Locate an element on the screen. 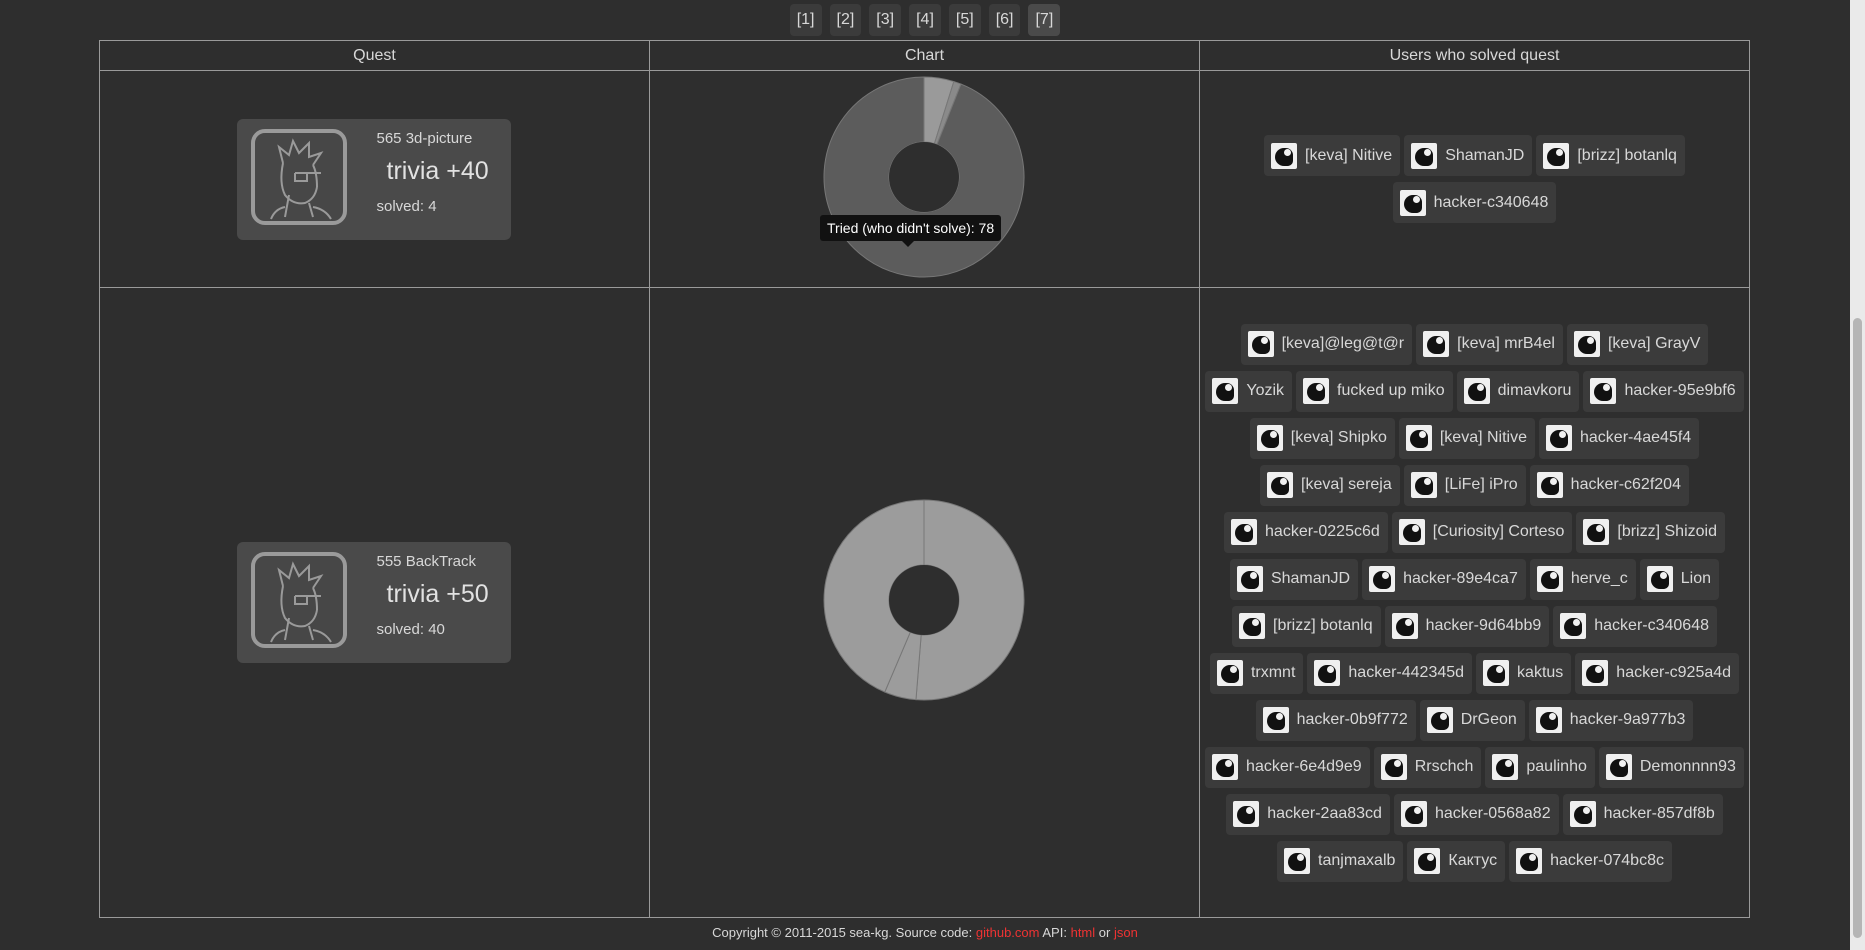 This screenshot has width=1865, height=950. user-badge: hacker-9a977b3 is located at coordinates (1611, 720).